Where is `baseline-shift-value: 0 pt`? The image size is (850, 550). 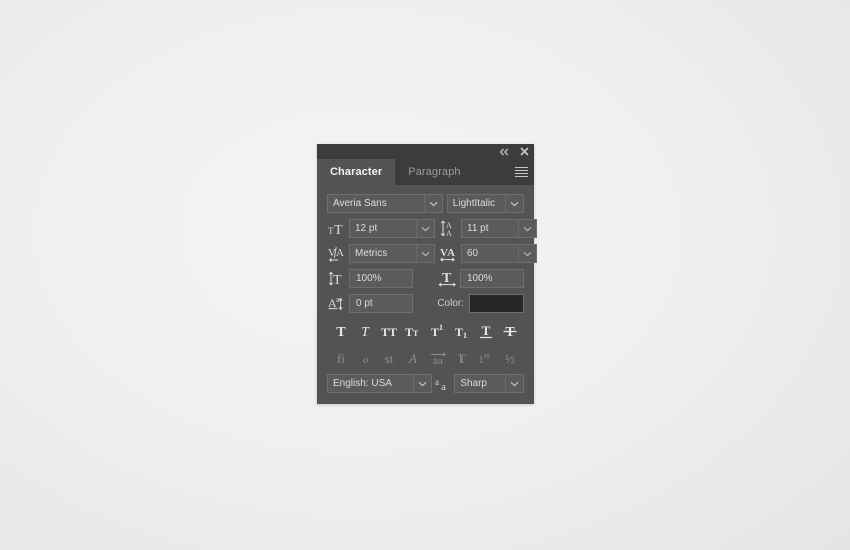
baseline-shift-value: 0 pt is located at coordinates (364, 303).